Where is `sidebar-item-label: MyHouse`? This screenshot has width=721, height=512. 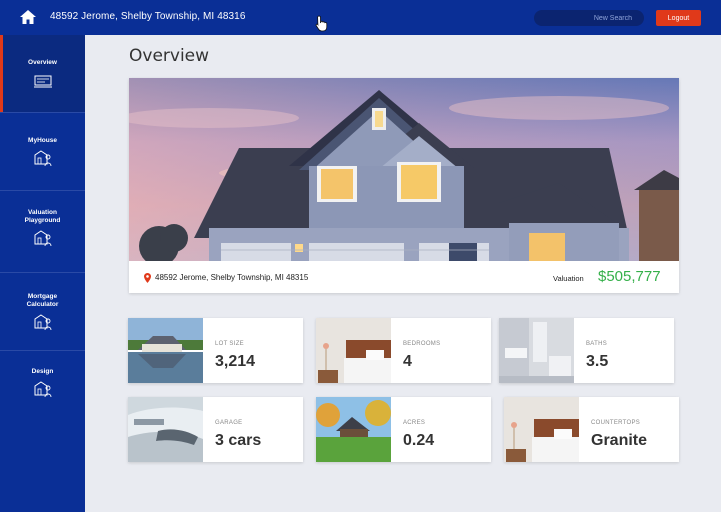 sidebar-item-label: MyHouse is located at coordinates (42, 140).